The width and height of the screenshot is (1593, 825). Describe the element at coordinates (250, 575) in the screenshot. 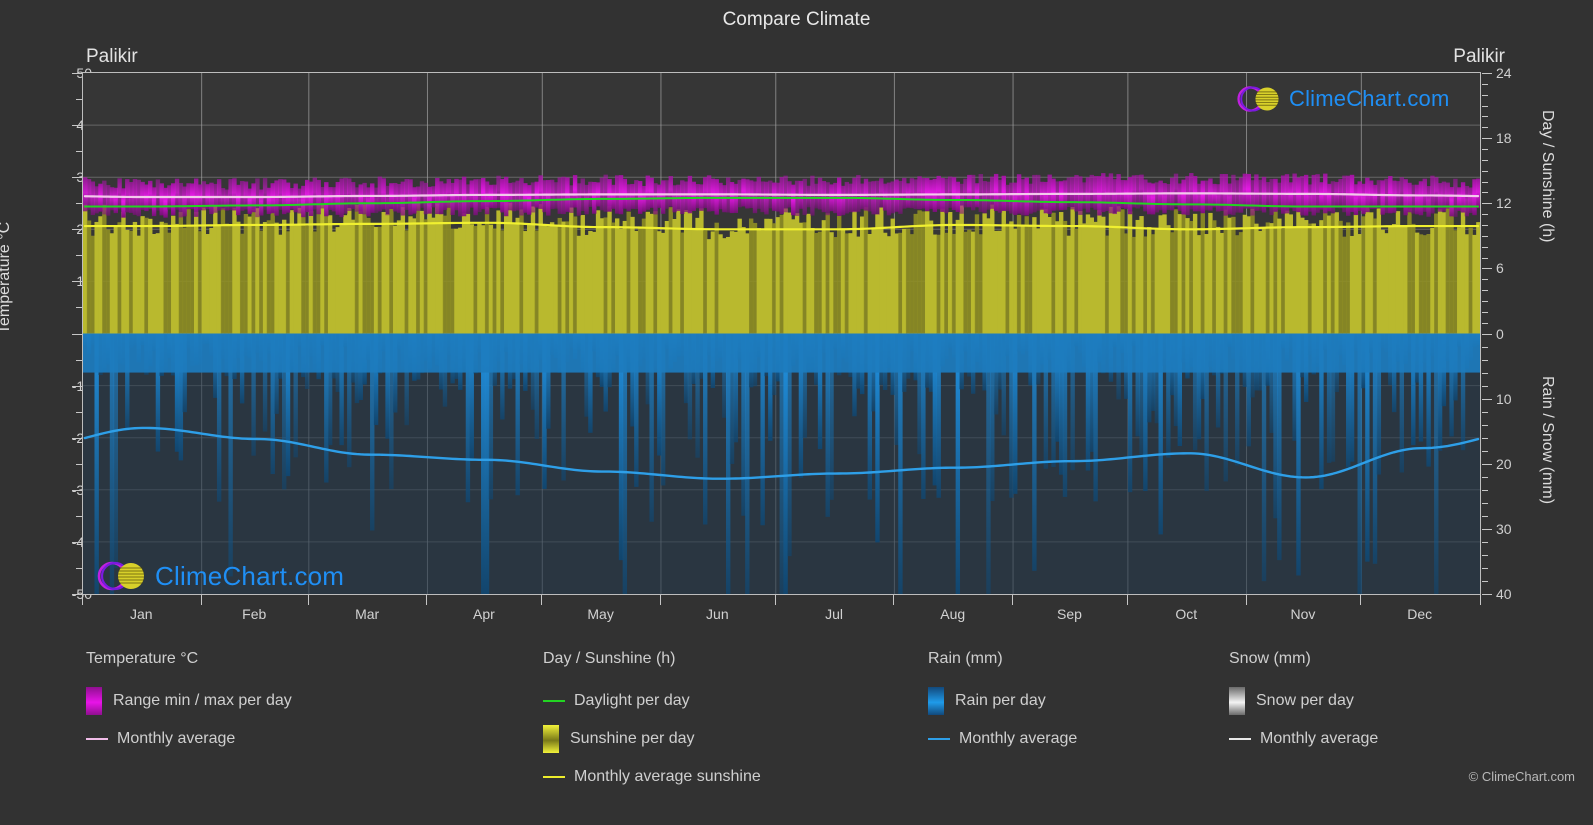

I see `watermark-text-bottom: ClimeChart.com` at that location.